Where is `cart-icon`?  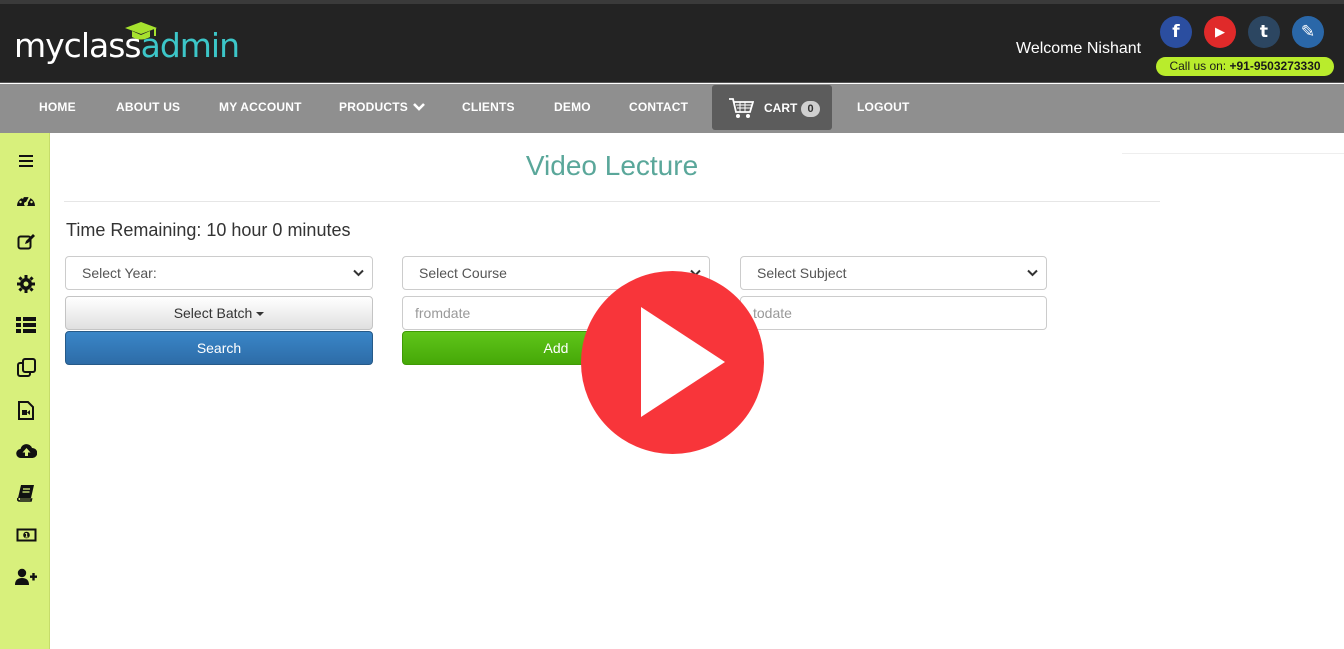 cart-icon is located at coordinates (741, 108).